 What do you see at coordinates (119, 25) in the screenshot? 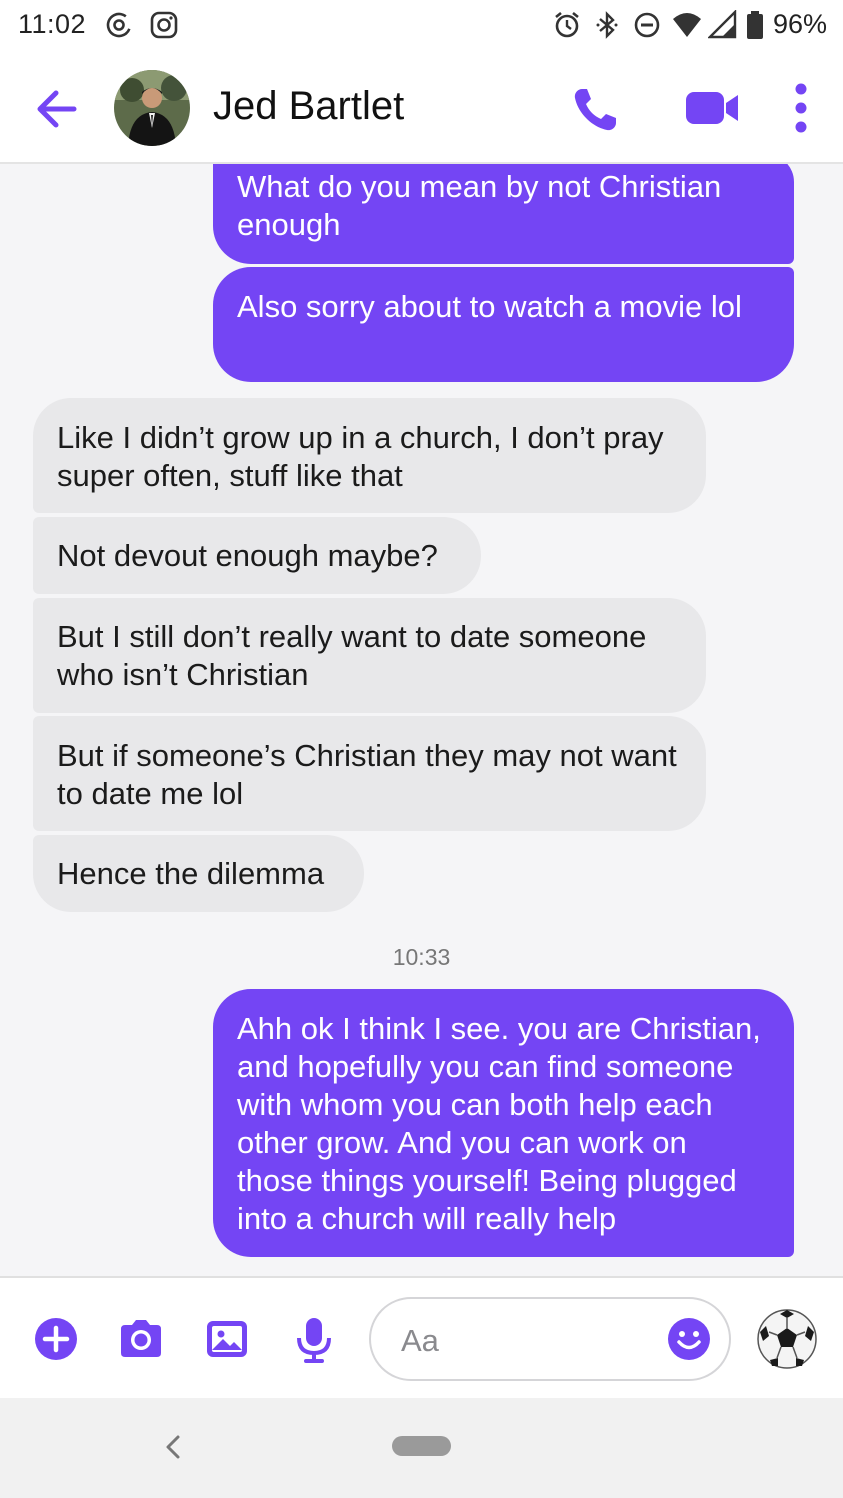
I see `at-icon` at bounding box center [119, 25].